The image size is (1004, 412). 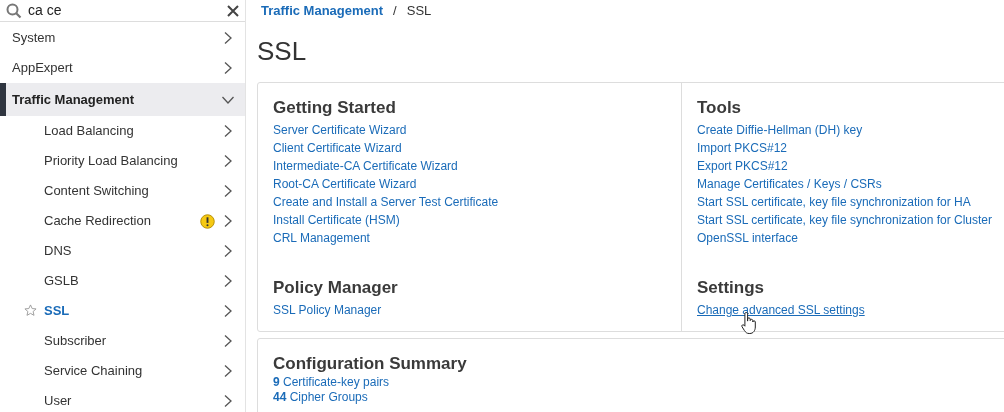 What do you see at coordinates (132, 251) in the screenshot?
I see `nav-item: DNS` at bounding box center [132, 251].